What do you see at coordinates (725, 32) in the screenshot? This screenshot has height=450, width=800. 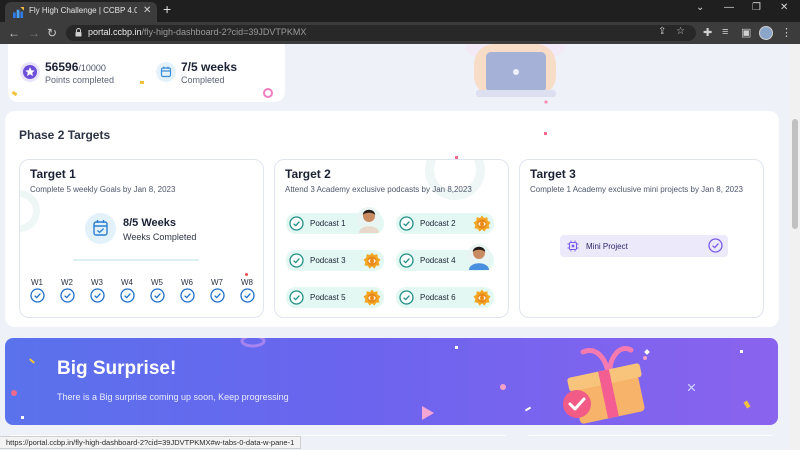 I see `media-control-icon: ≡` at bounding box center [725, 32].